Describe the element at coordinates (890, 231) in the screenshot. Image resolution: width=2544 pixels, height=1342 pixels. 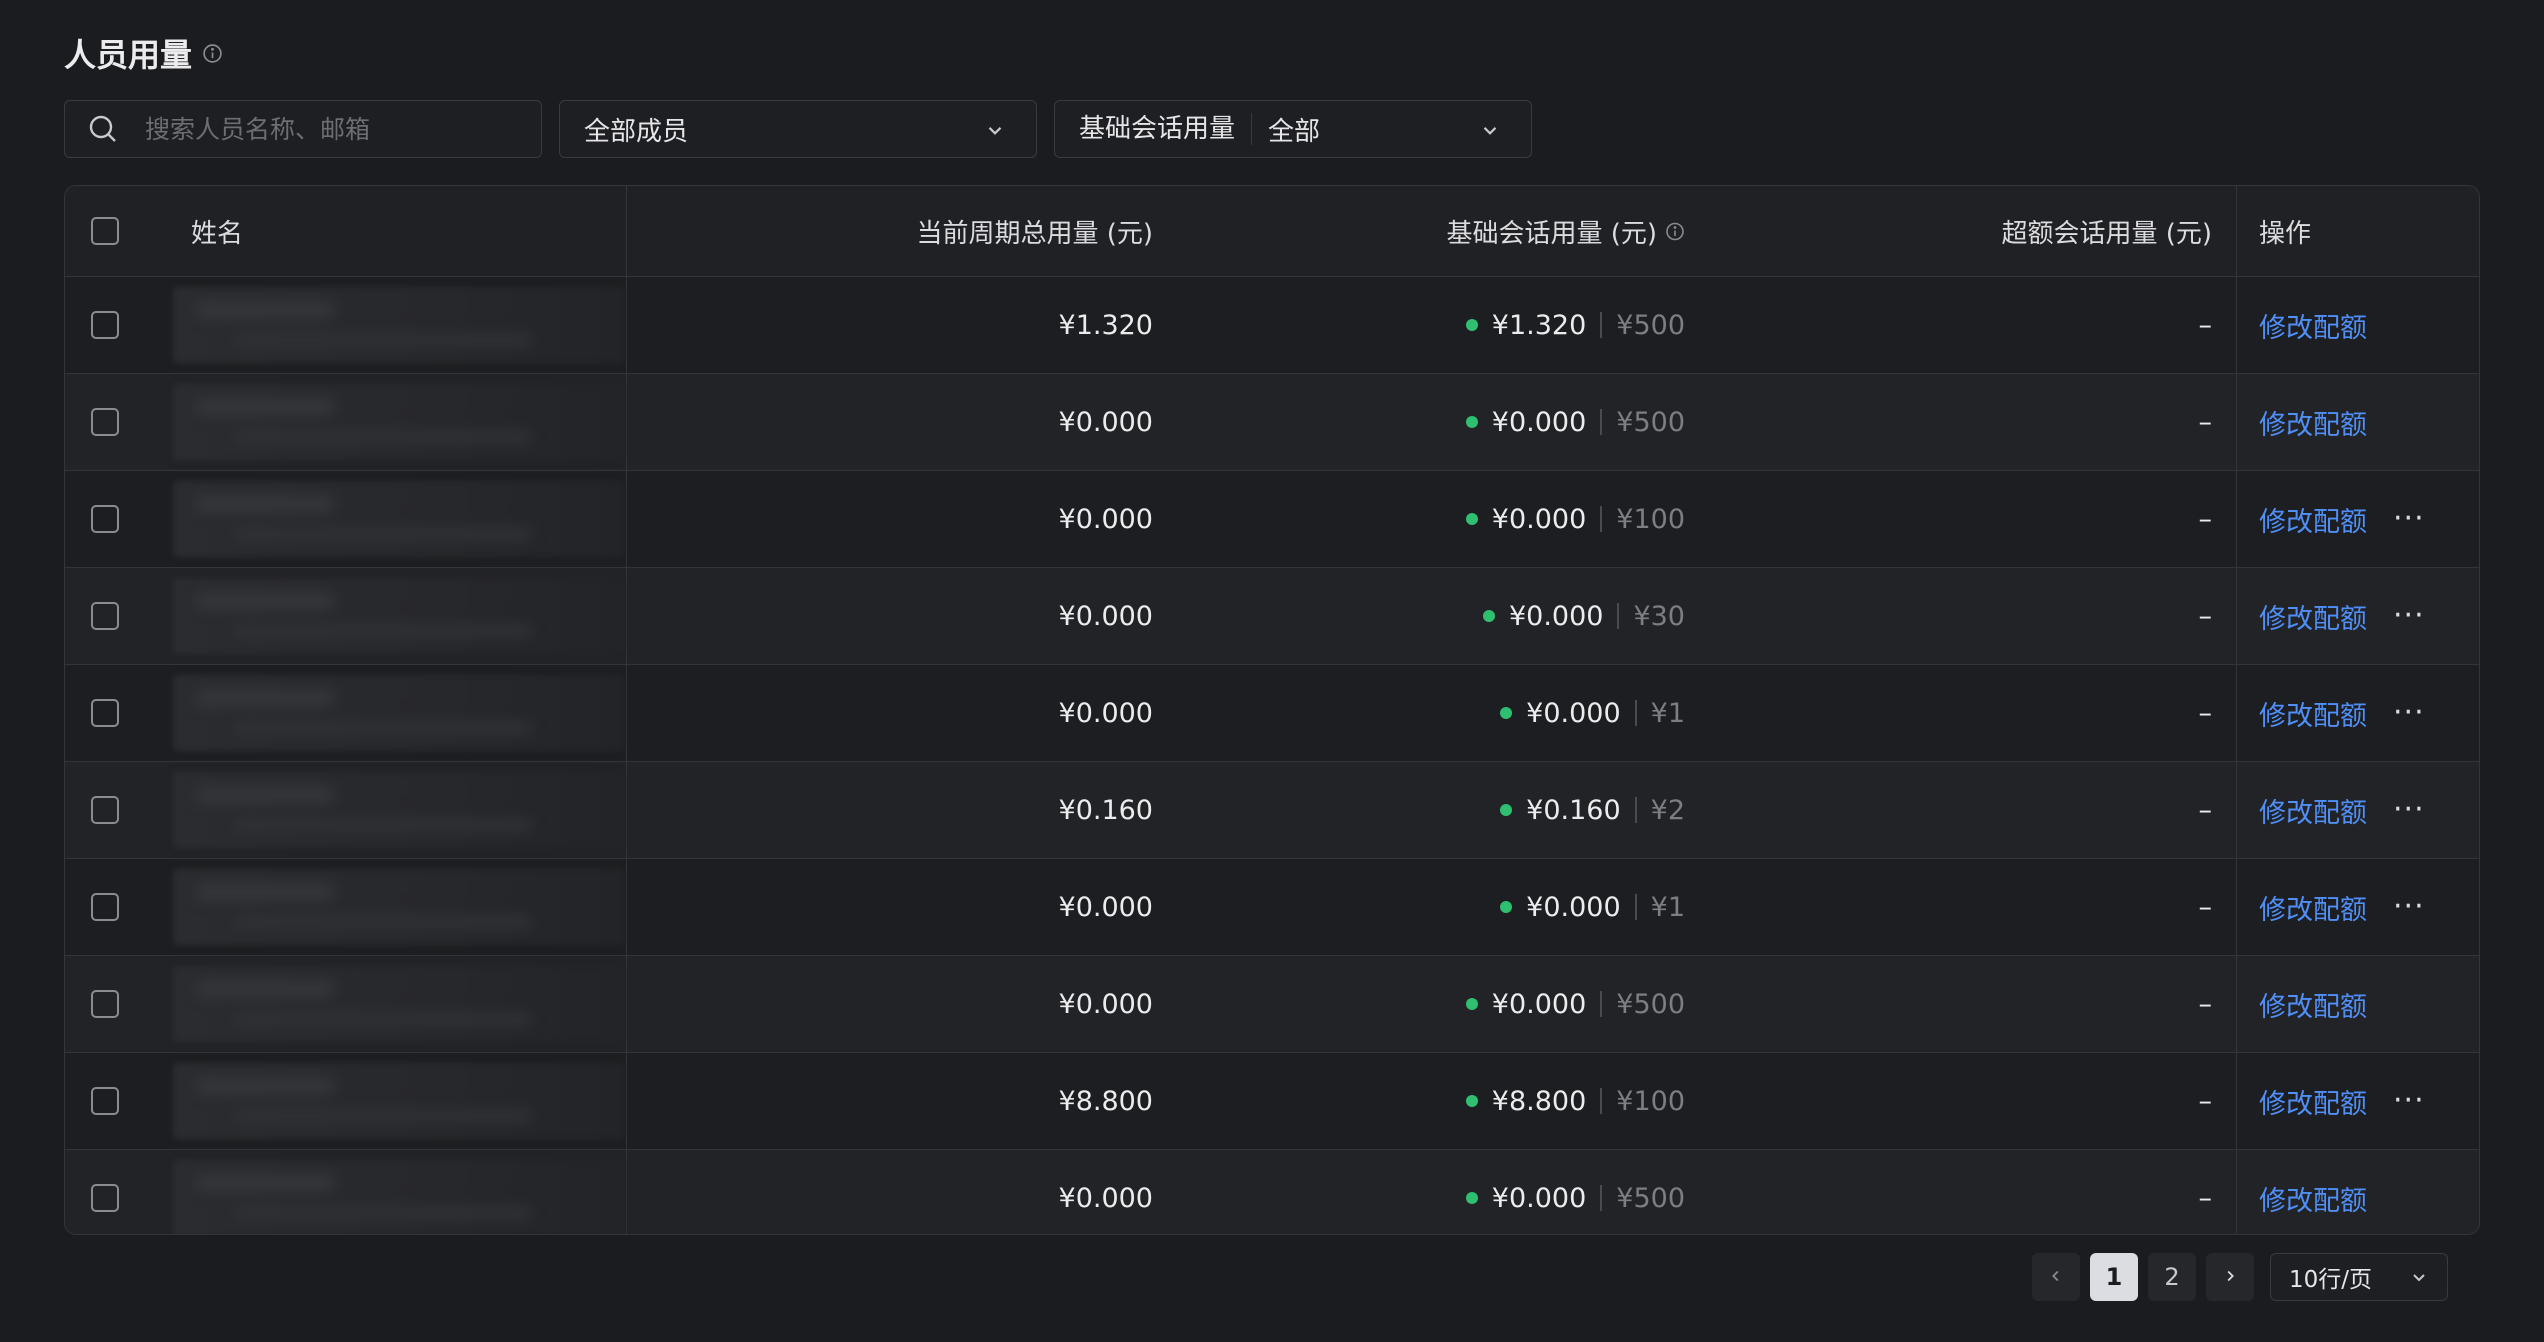
I see `header-total-cell: 当前周期总用量 (元)` at that location.